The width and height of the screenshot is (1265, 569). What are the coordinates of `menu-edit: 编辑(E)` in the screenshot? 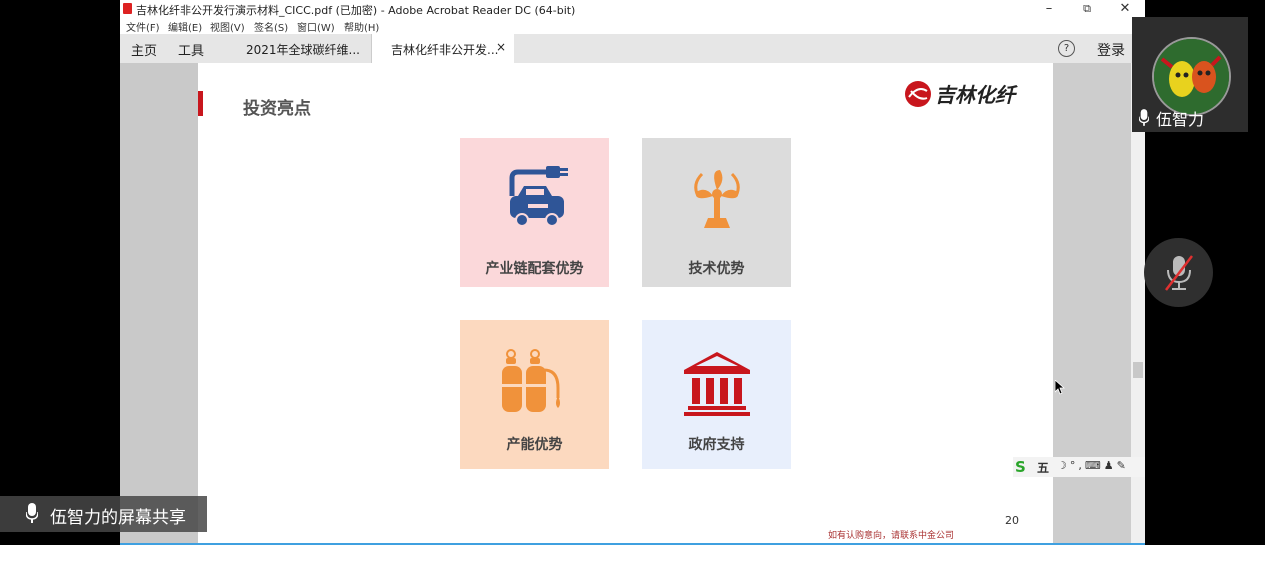 It's located at (185, 26).